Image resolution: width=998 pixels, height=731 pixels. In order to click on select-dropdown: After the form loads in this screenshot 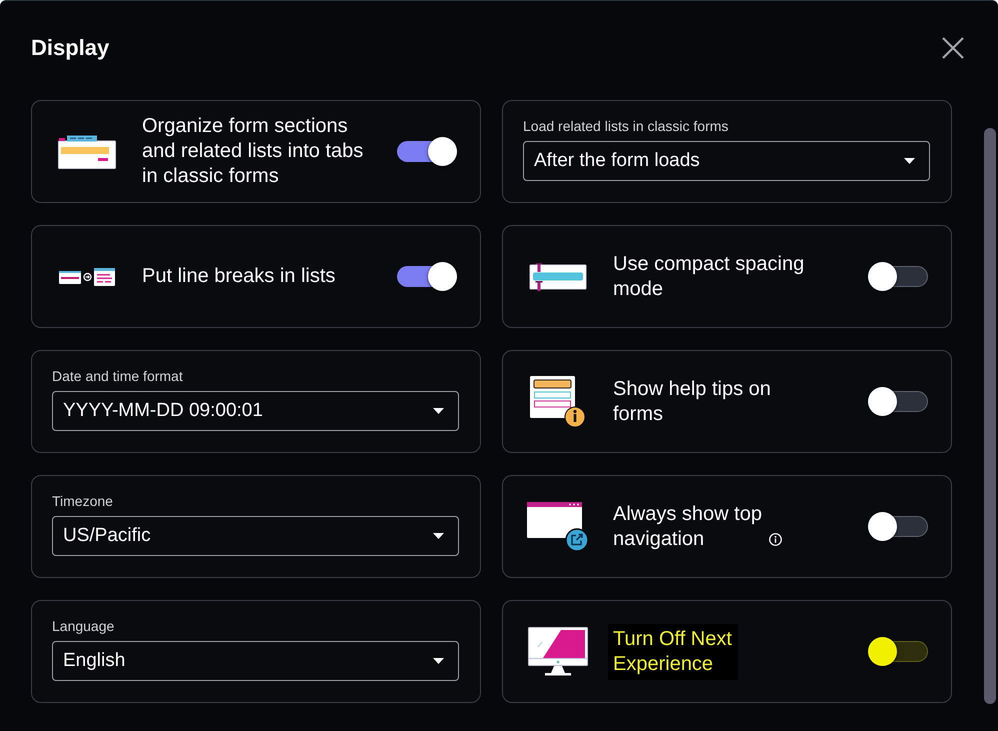, I will do `click(726, 161)`.